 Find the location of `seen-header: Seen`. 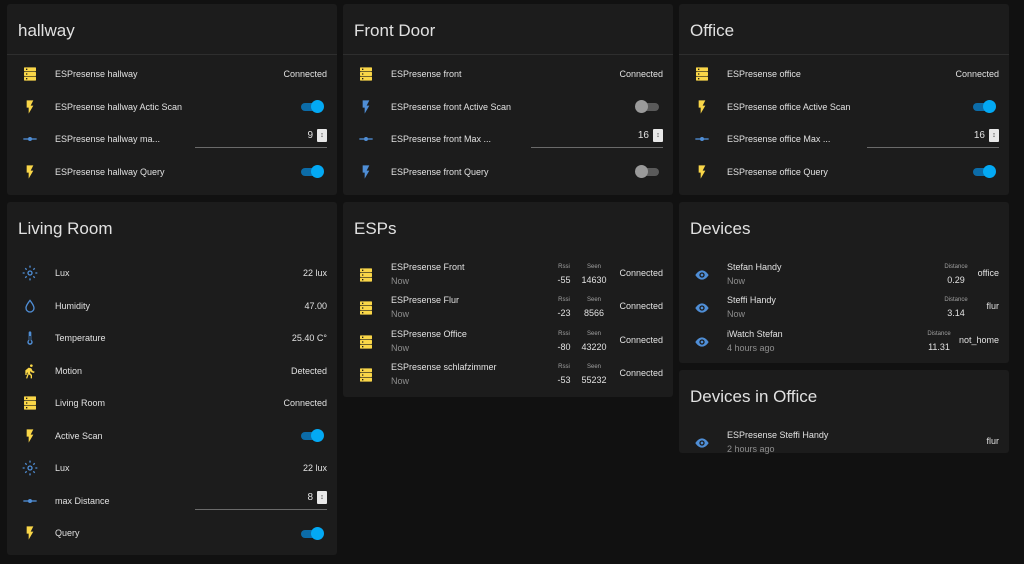

seen-header: Seen is located at coordinates (593, 333).